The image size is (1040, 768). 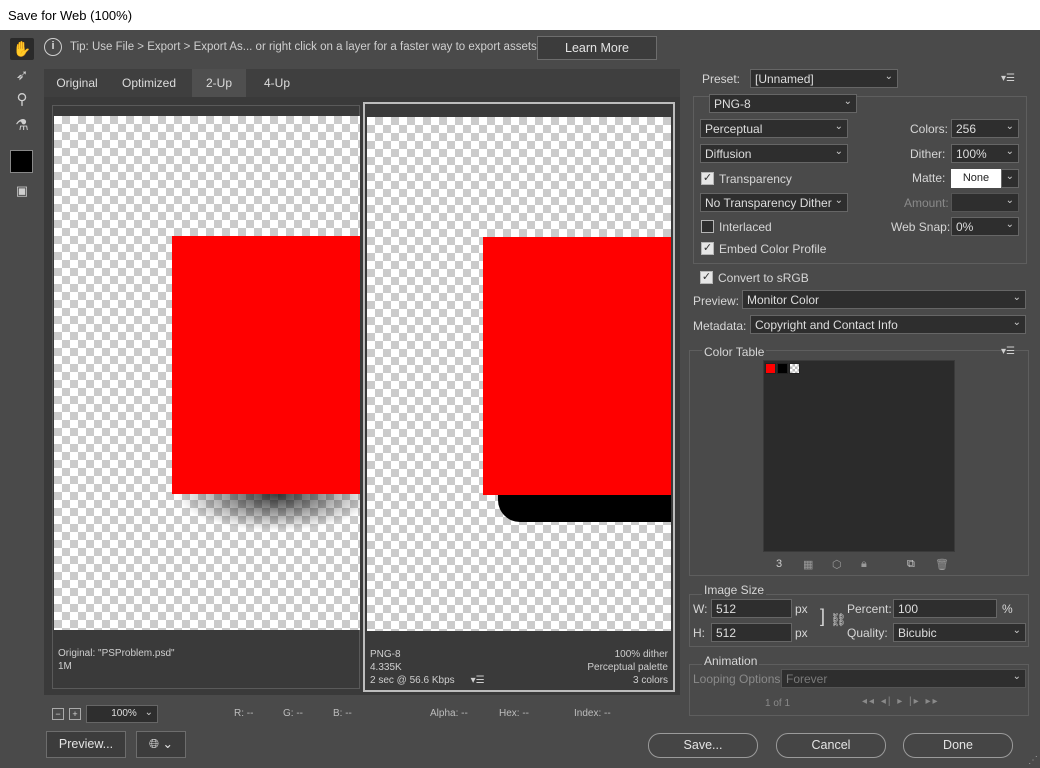 What do you see at coordinates (22, 191) in the screenshot?
I see `toggle-slices-icon: ▣` at bounding box center [22, 191].